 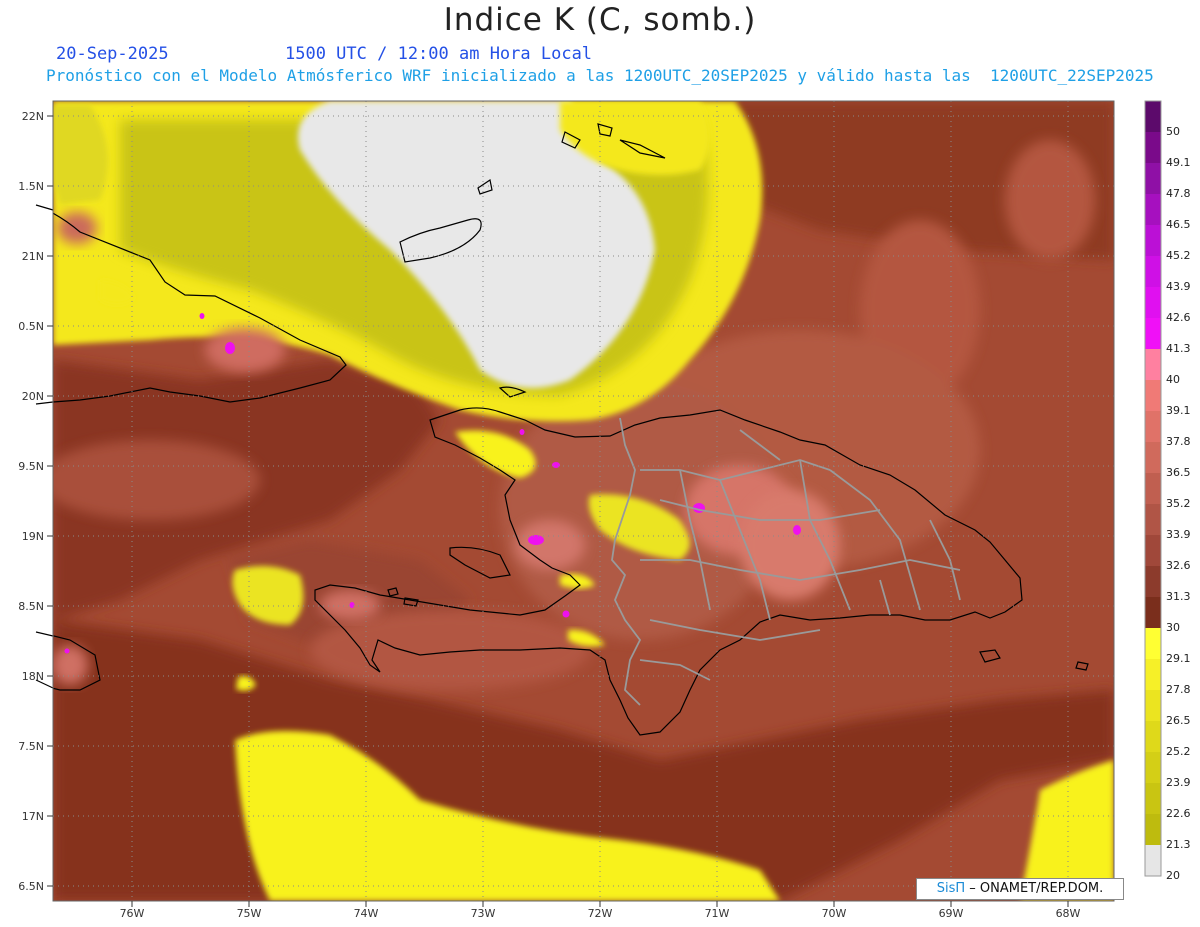 I want to click on lon-label: 70W, so click(x=834, y=913).